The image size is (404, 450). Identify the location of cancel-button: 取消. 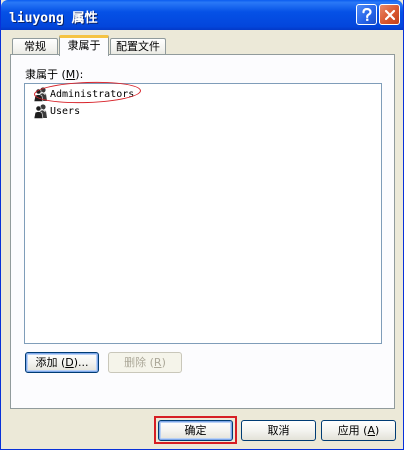
(278, 430).